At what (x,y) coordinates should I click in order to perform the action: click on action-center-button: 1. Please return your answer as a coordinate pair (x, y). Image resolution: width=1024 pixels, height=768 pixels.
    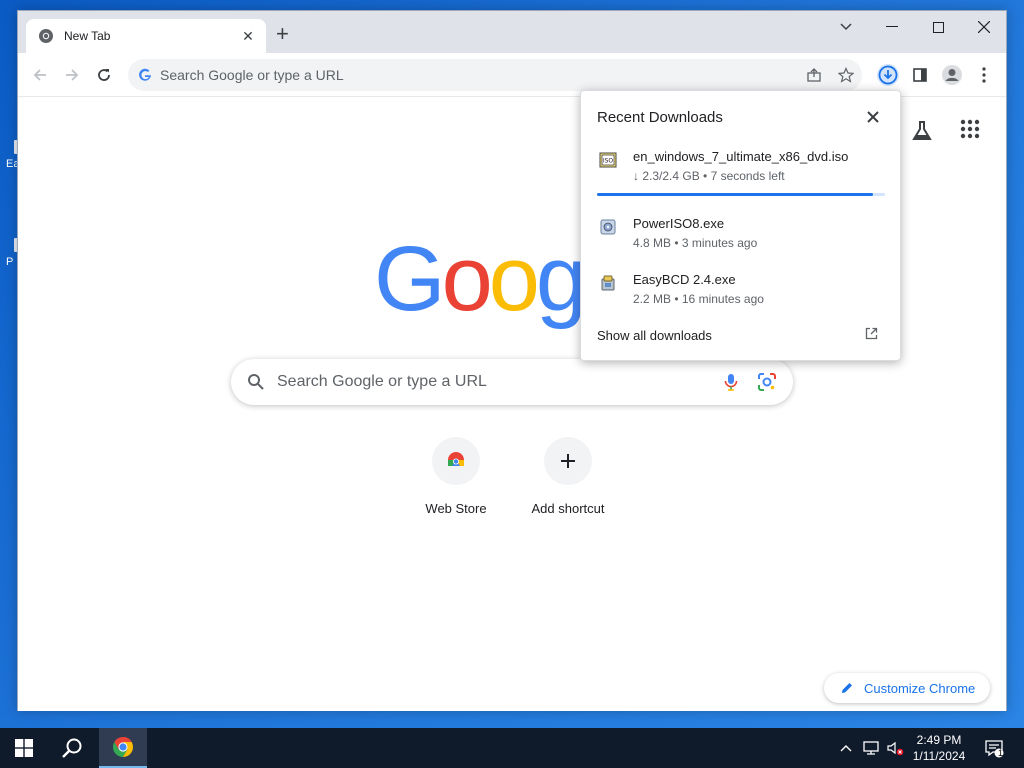
    Looking at the image, I should click on (994, 748).